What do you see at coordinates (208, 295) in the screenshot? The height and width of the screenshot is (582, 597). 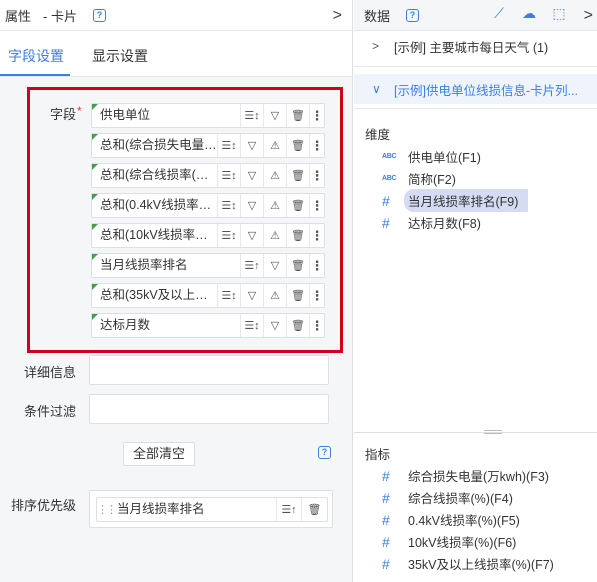 I see `field-row: 总和(35kV及以上… ☰↕ ▽ ⚠ 🗑 ⋮` at bounding box center [208, 295].